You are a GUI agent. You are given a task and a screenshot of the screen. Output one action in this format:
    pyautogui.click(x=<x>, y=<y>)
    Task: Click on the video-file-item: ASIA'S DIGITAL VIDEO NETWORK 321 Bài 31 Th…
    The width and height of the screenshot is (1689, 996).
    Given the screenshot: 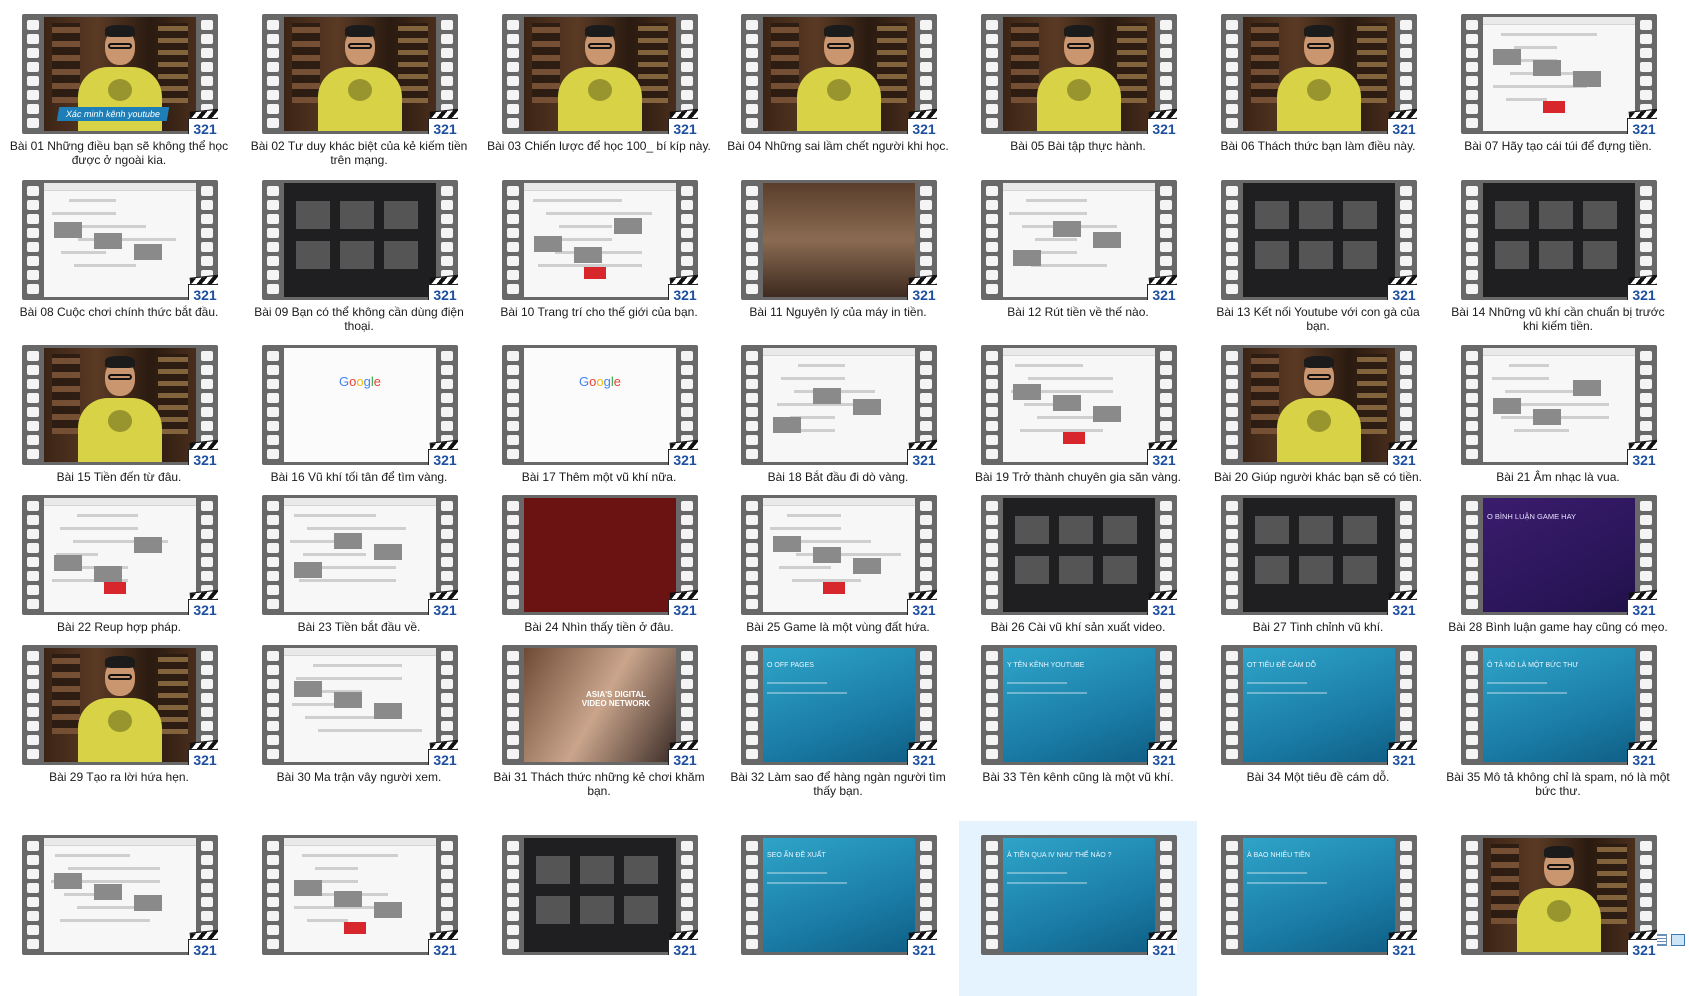 What is the action you would take?
    pyautogui.click(x=599, y=718)
    